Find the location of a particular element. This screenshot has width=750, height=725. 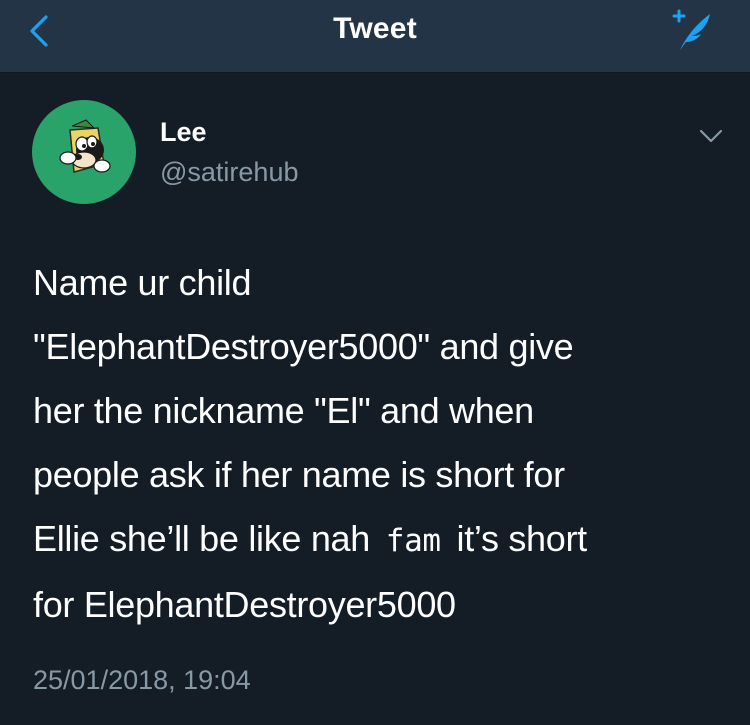

chevron-down-icon is located at coordinates (711, 136).